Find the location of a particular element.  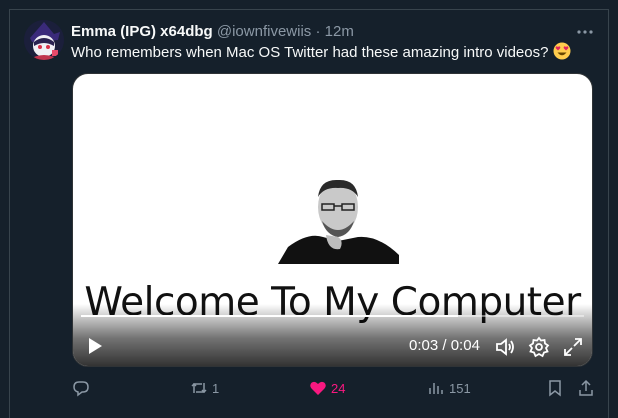

views-button: 151 is located at coordinates (449, 388).